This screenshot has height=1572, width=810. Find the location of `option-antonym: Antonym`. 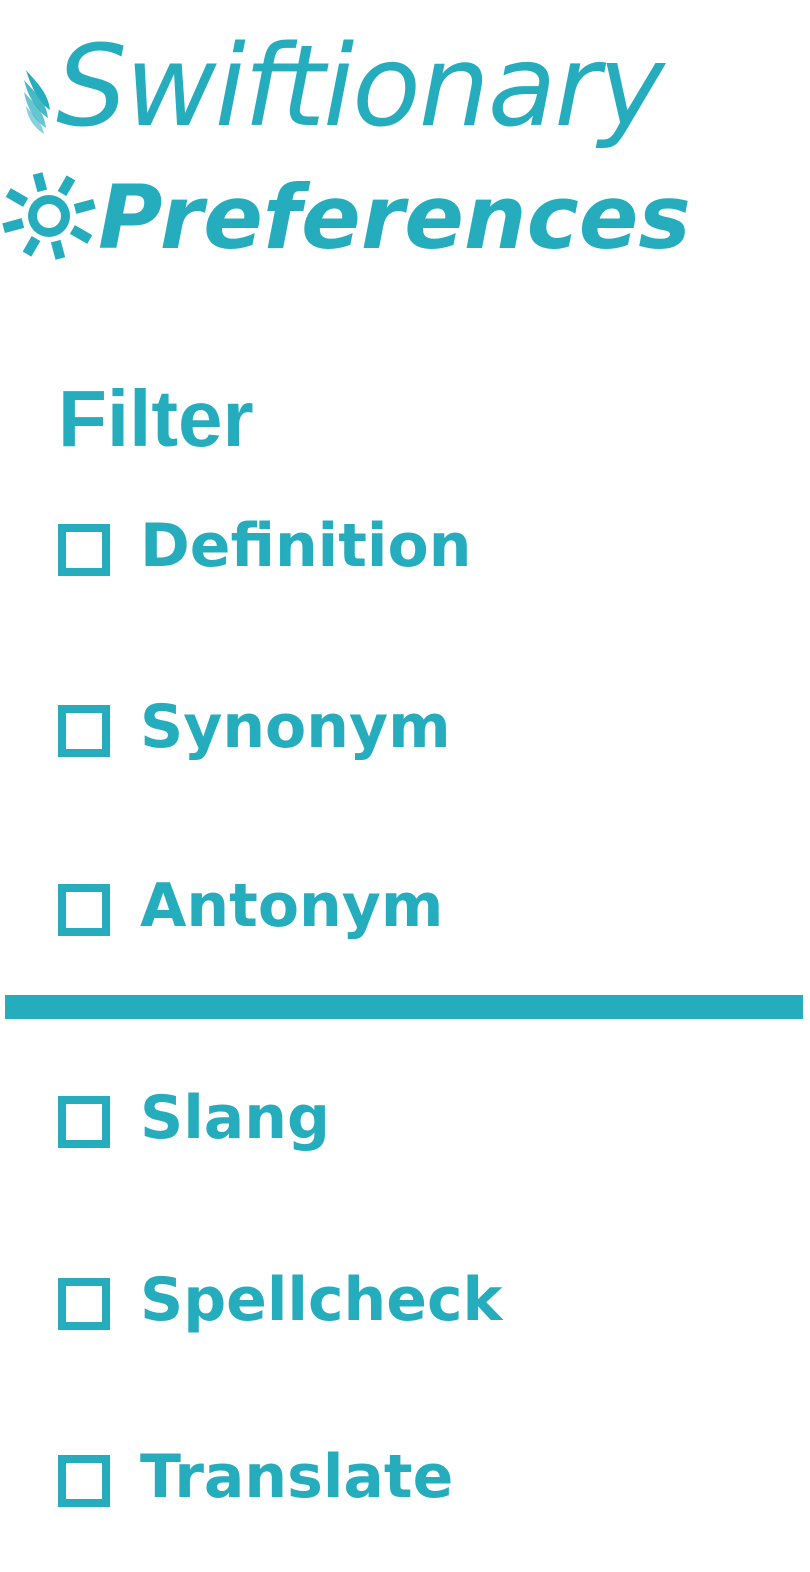

option-antonym: Antonym is located at coordinates (418, 908).